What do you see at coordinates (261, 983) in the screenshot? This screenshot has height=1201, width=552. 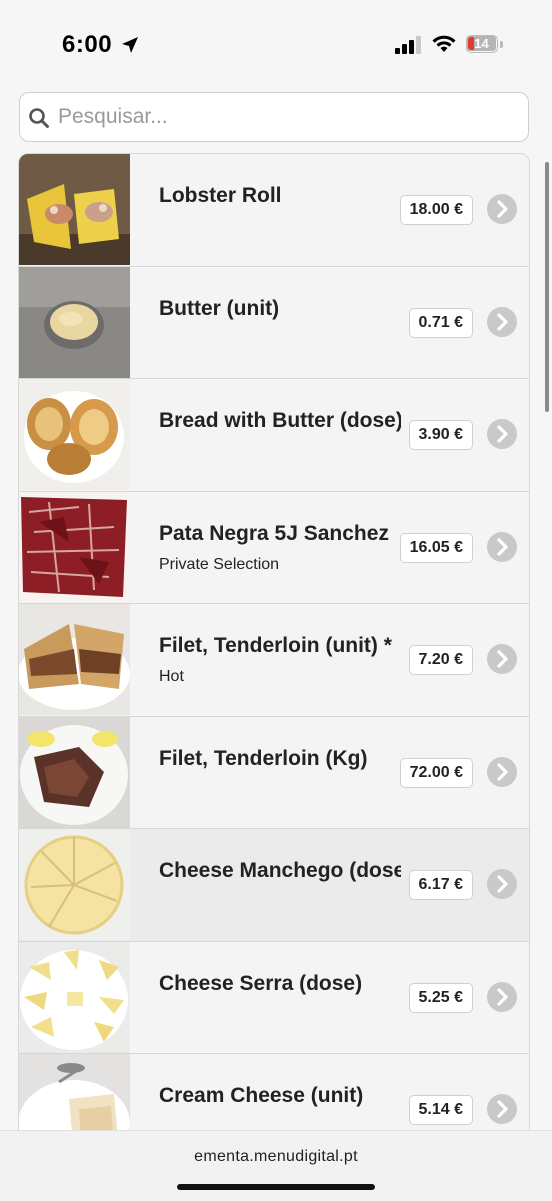 I see `item-name: Cheese Serra (dose)` at bounding box center [261, 983].